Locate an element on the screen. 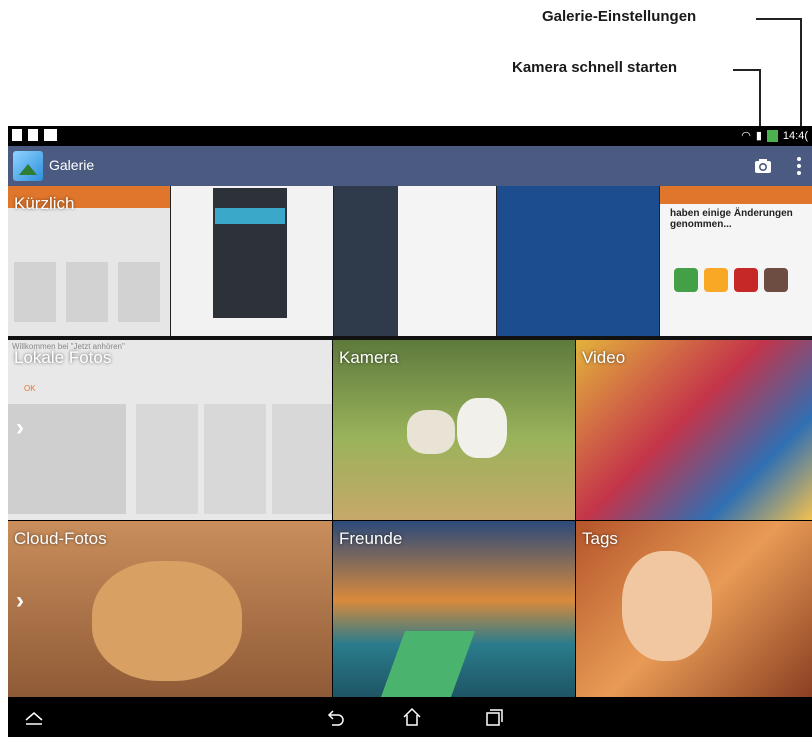 Image resolution: width=812 pixels, height=737 pixels. album-cloud-photos: Cloud-Fotos › is located at coordinates (170, 609).